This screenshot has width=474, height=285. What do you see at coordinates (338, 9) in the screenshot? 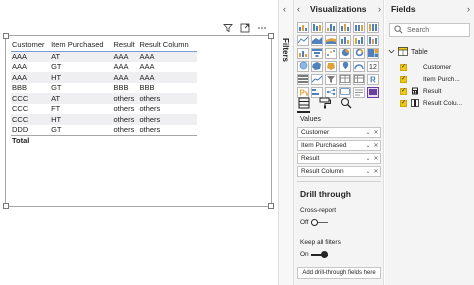
I see `visualizations-title: Visualizations` at bounding box center [338, 9].